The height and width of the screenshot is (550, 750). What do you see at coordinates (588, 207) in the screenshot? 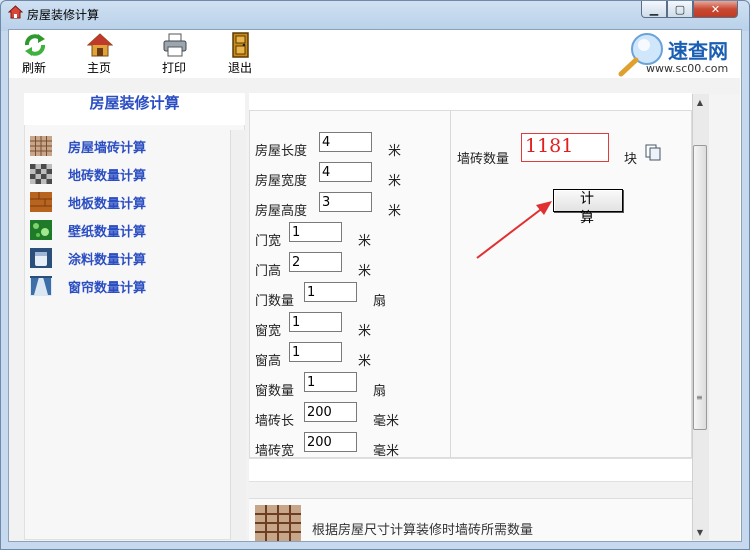
I see `calculate-button: 计 算` at bounding box center [588, 207].